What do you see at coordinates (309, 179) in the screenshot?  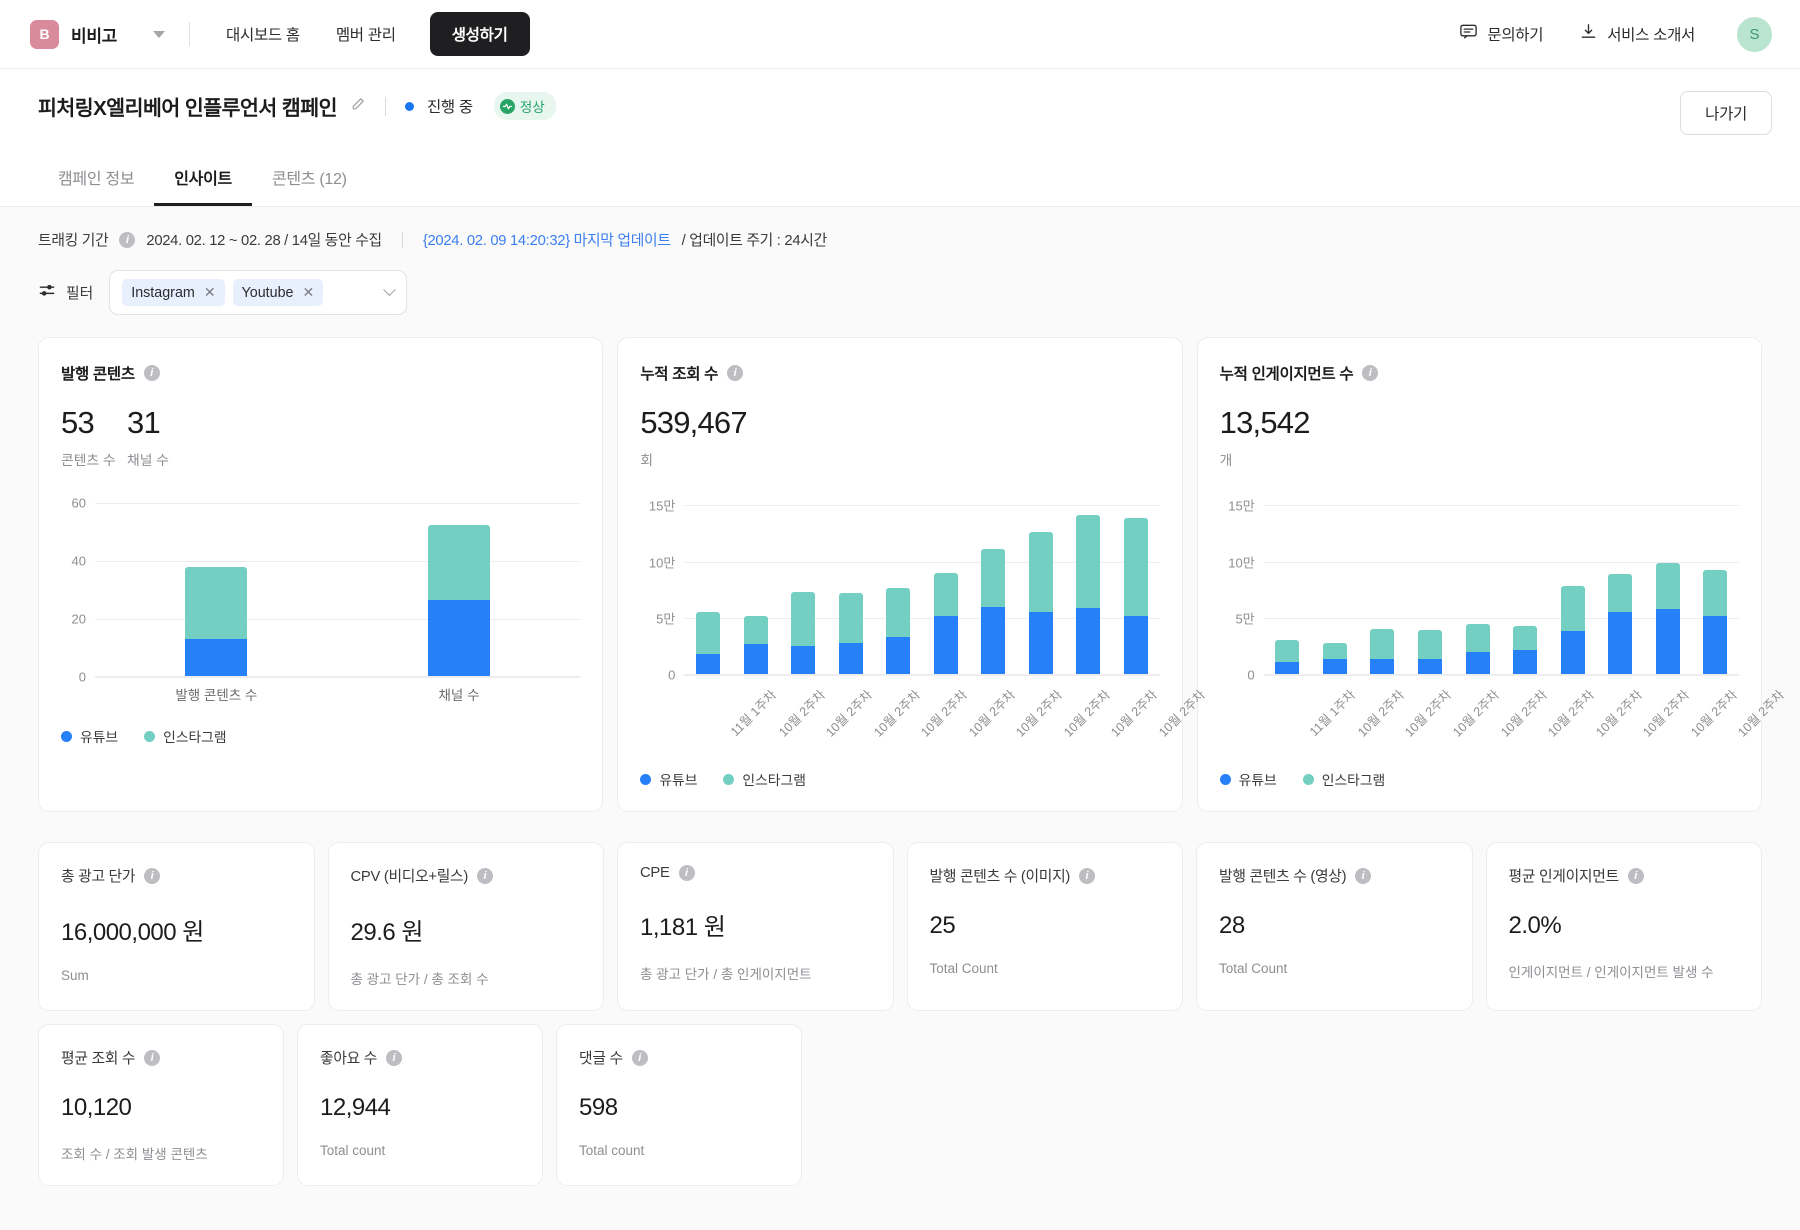 I see `tab-contents: 콘텐츠 (12)` at bounding box center [309, 179].